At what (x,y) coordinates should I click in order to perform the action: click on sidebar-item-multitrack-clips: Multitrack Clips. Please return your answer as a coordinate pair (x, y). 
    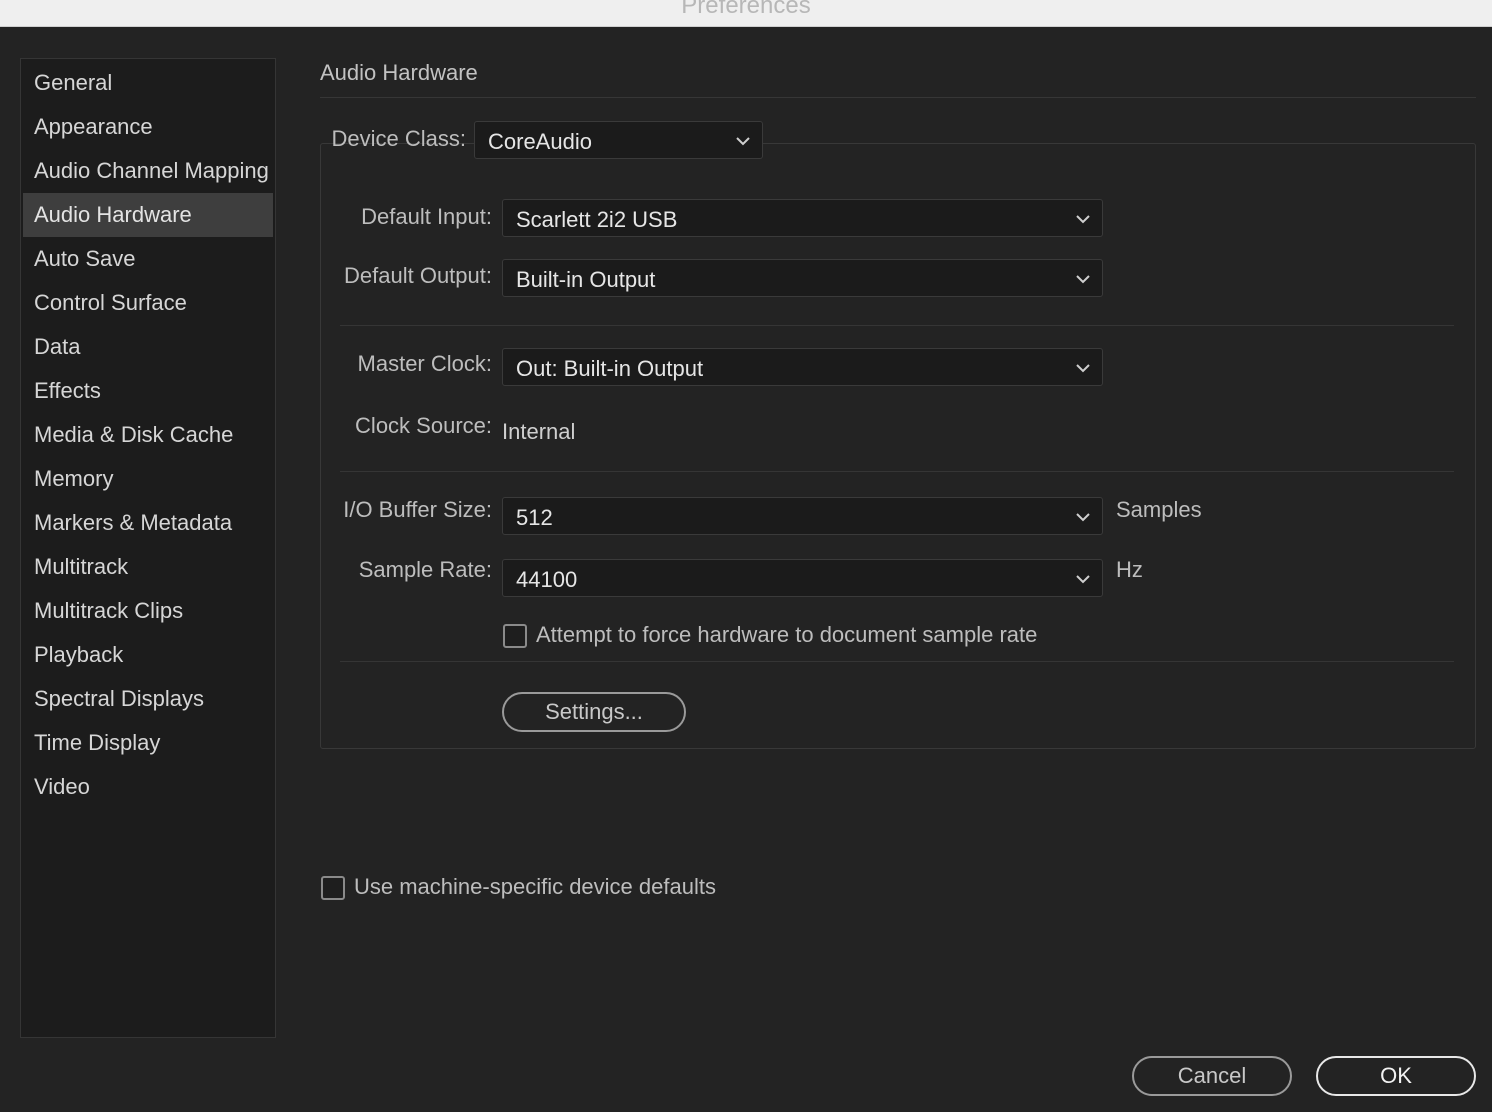
    Looking at the image, I should click on (148, 611).